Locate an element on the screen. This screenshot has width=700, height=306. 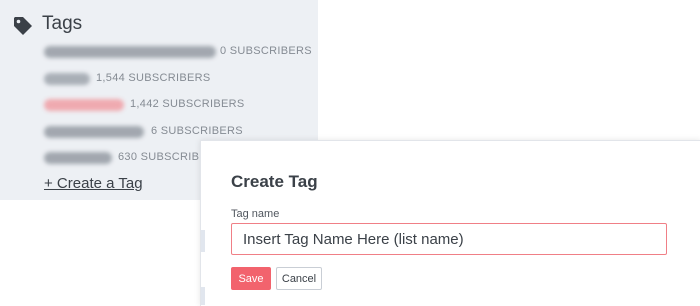
tag-subscriber-count: 1,544 SUBSCRIBERS is located at coordinates (153, 78).